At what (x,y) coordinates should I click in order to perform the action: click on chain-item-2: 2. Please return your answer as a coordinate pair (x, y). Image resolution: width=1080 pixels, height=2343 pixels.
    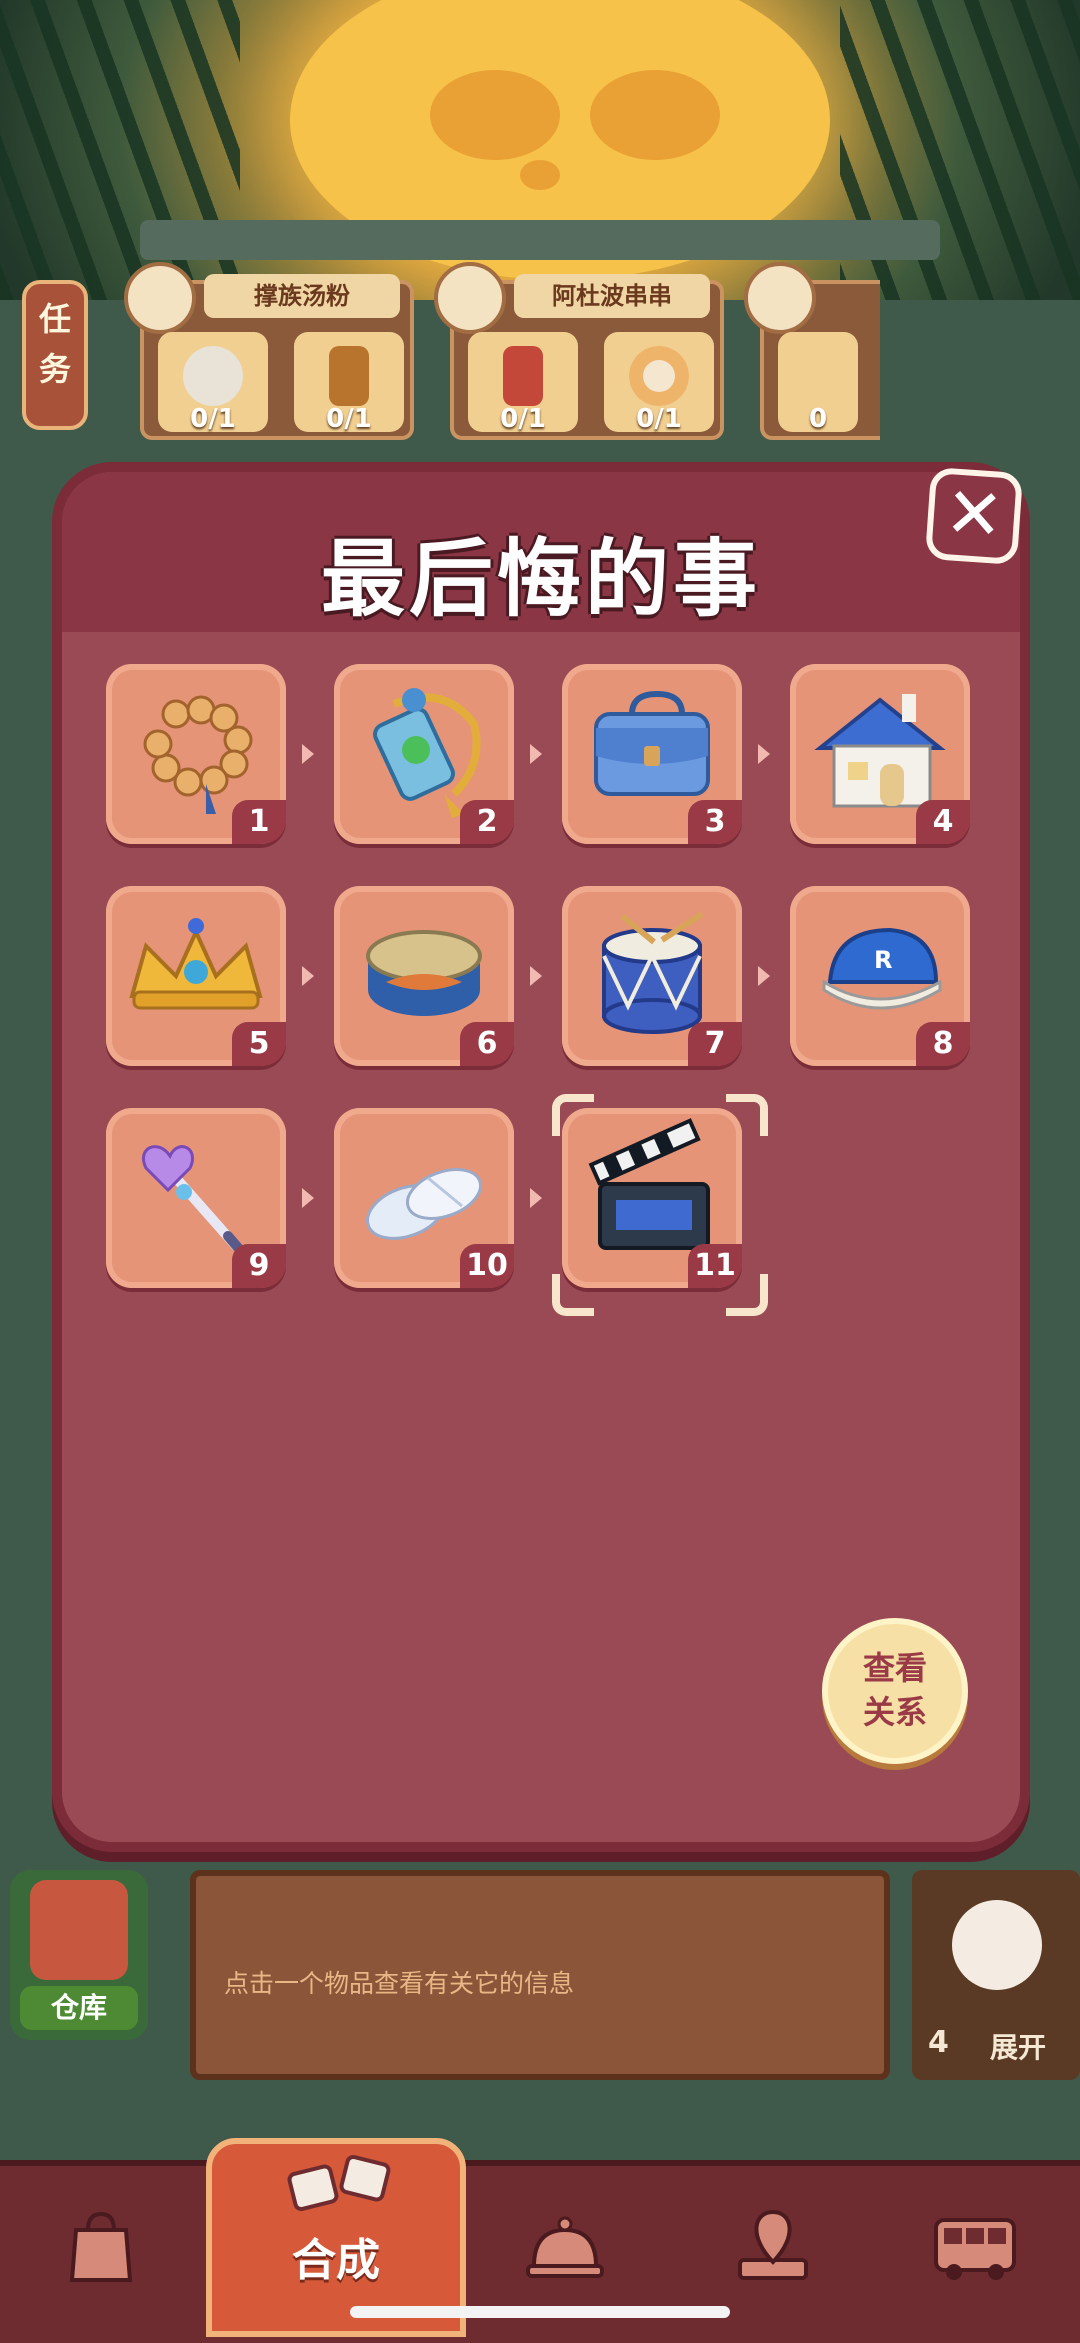
    Looking at the image, I should click on (424, 754).